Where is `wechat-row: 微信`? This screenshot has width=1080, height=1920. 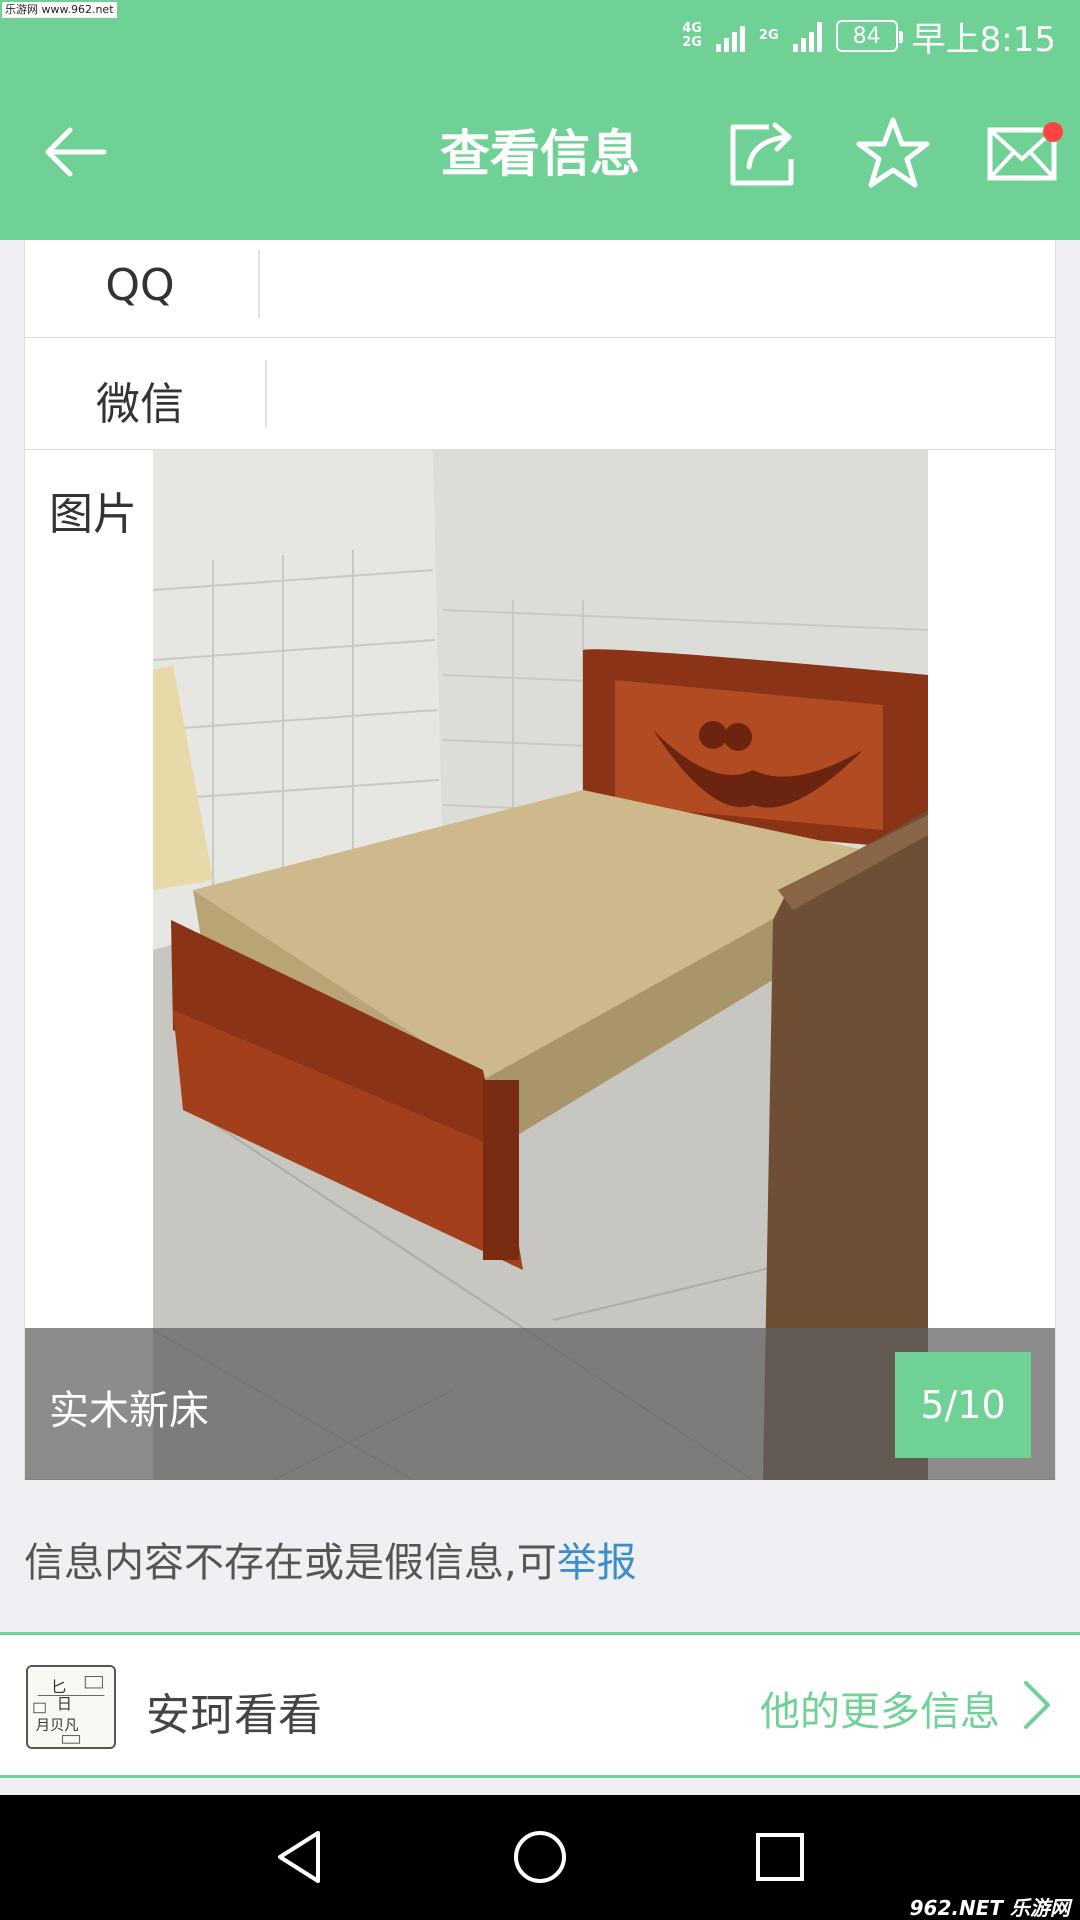 wechat-row: 微信 is located at coordinates (540, 394).